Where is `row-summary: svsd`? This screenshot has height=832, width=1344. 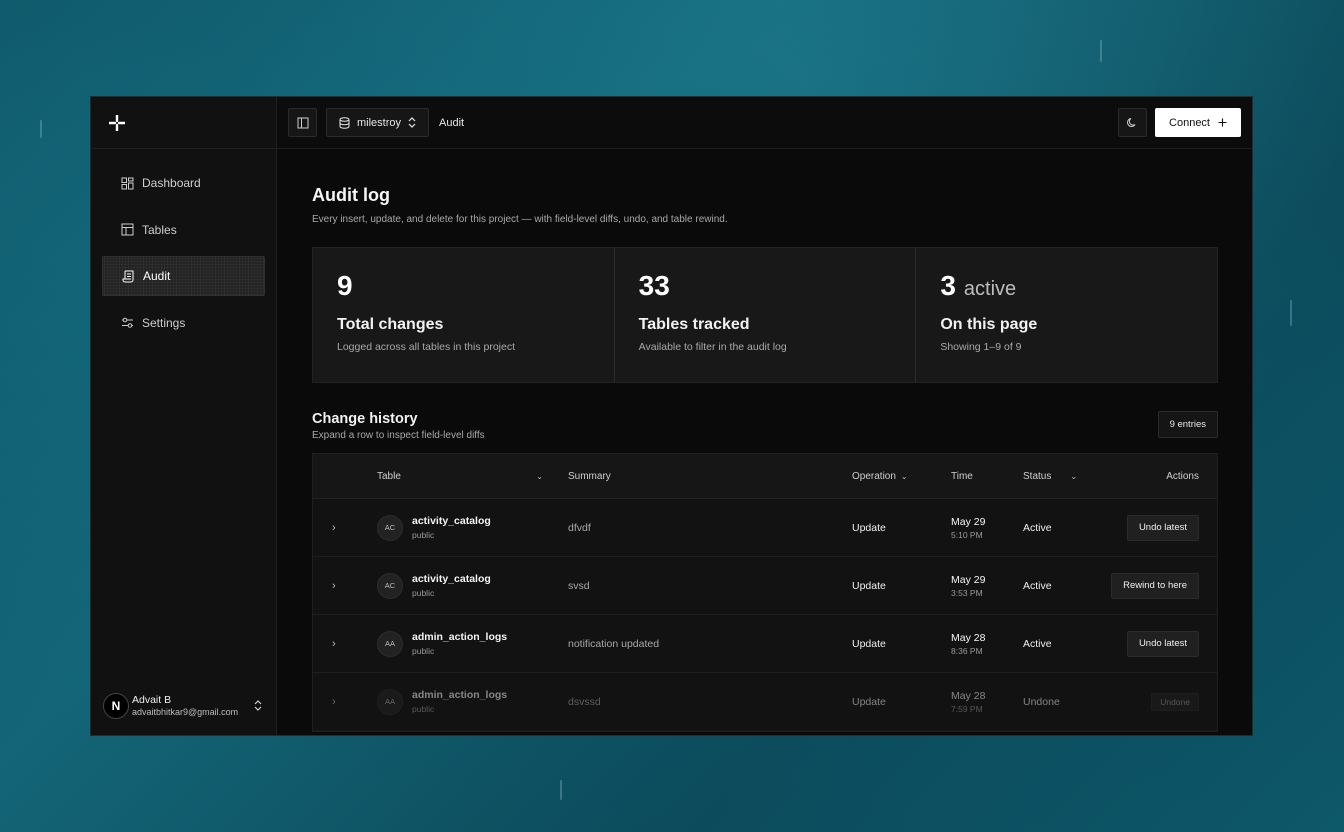 row-summary: svsd is located at coordinates (579, 585).